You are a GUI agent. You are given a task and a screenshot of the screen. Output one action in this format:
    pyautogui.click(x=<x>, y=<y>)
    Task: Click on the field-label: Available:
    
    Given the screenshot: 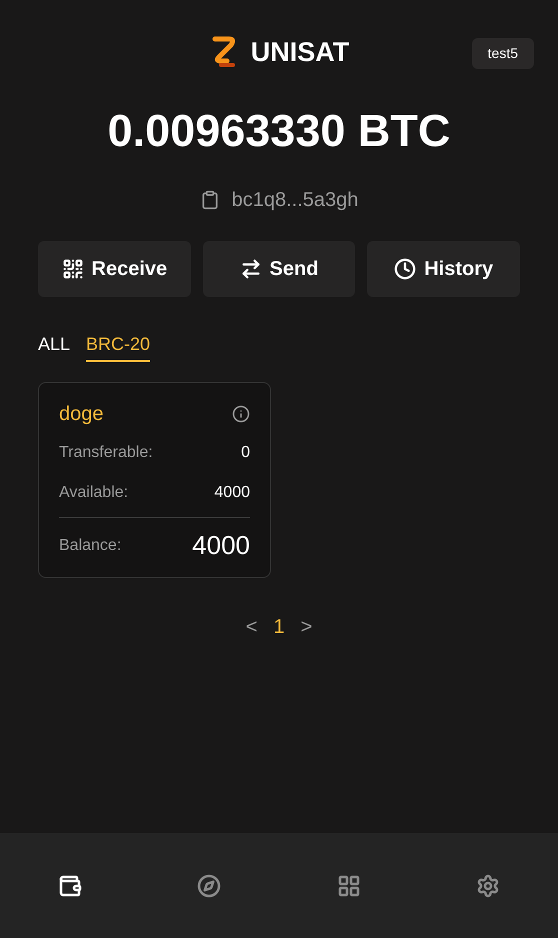 What is the action you would take?
    pyautogui.click(x=93, y=493)
    